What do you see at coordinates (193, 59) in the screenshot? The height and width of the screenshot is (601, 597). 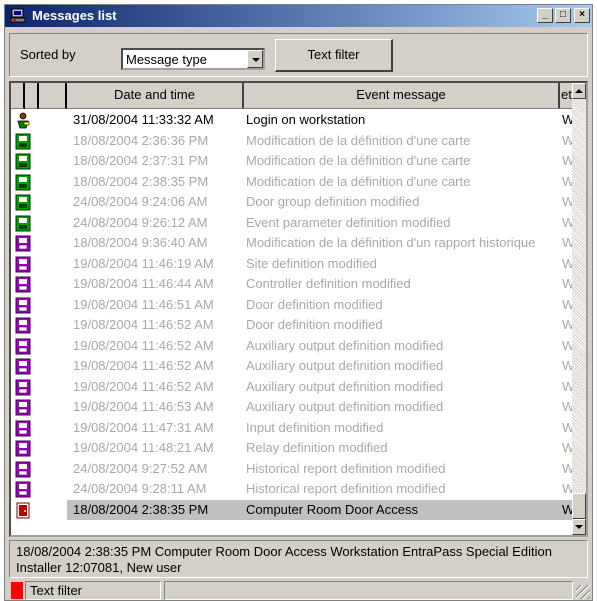 I see `sort-type-select: Message type` at bounding box center [193, 59].